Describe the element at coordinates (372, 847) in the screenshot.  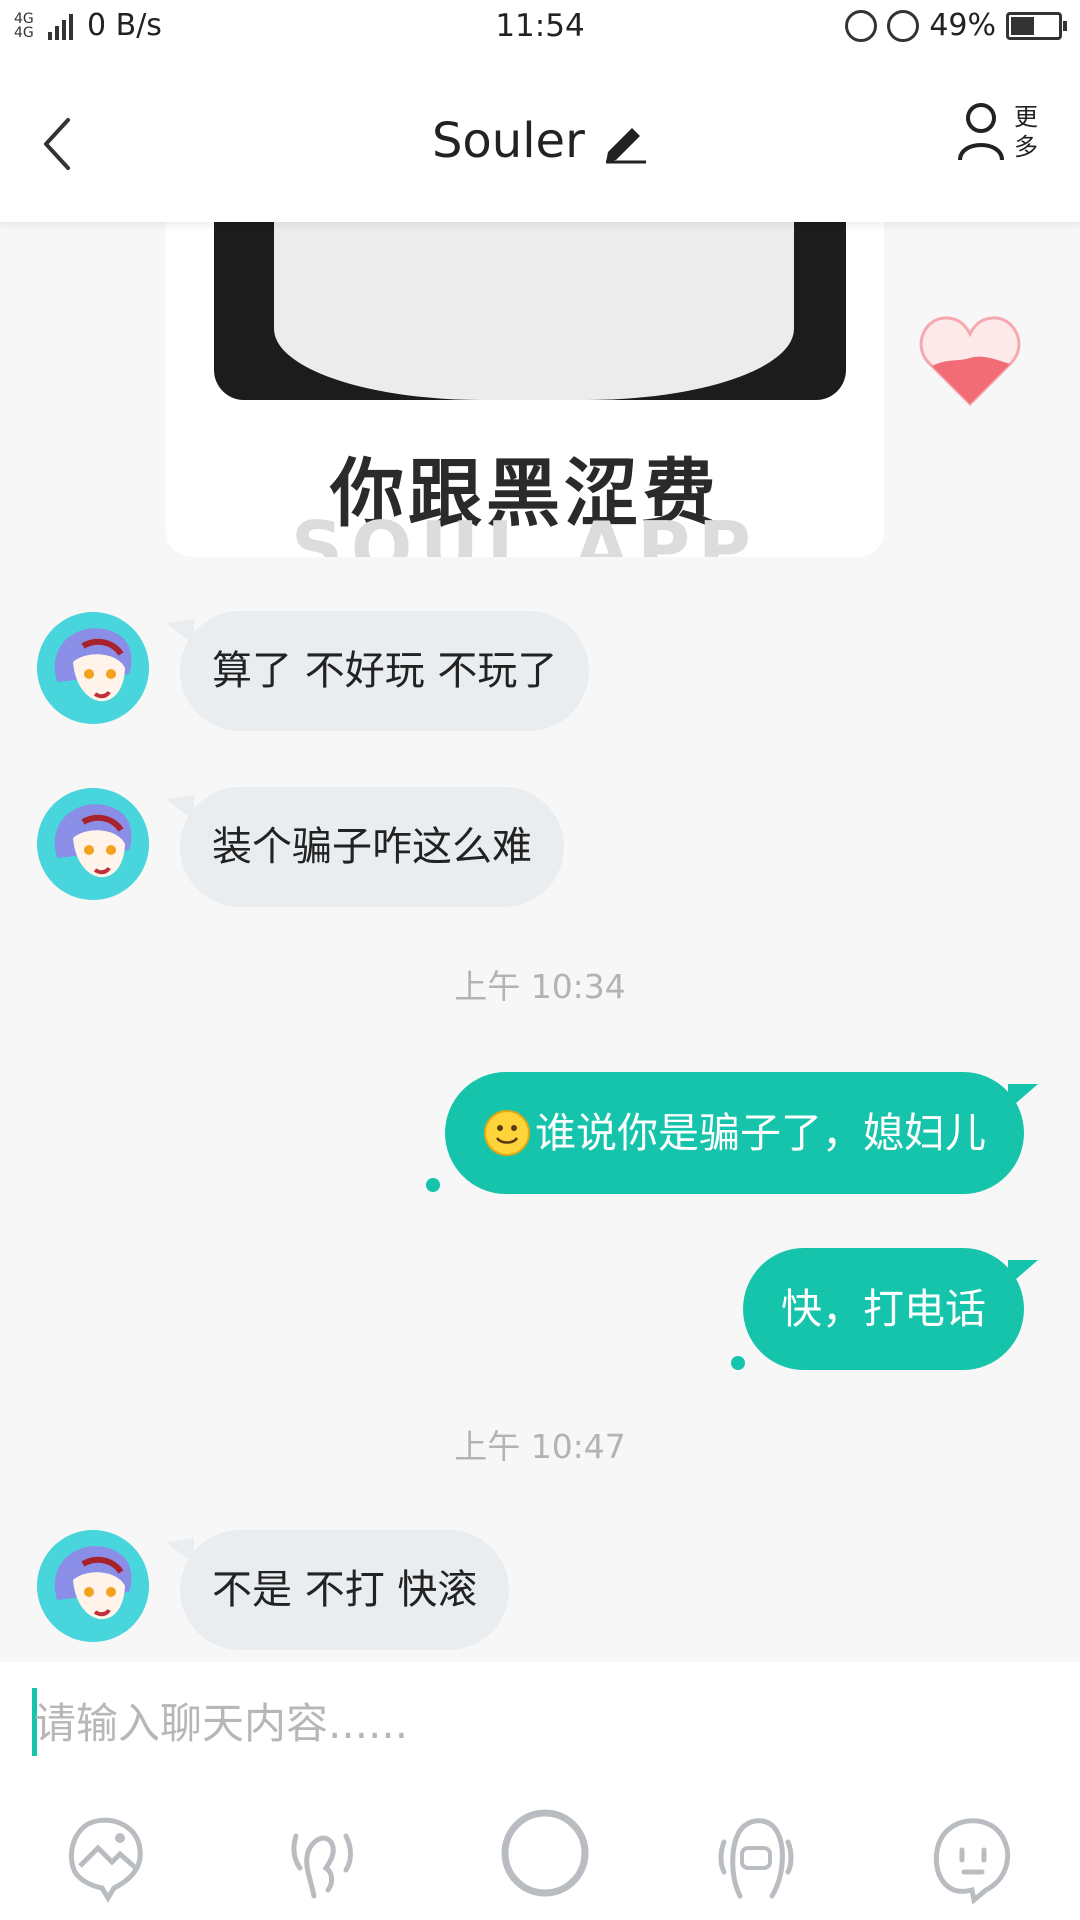
I see `message-bubble-received: 装个骗子咋这么难` at that location.